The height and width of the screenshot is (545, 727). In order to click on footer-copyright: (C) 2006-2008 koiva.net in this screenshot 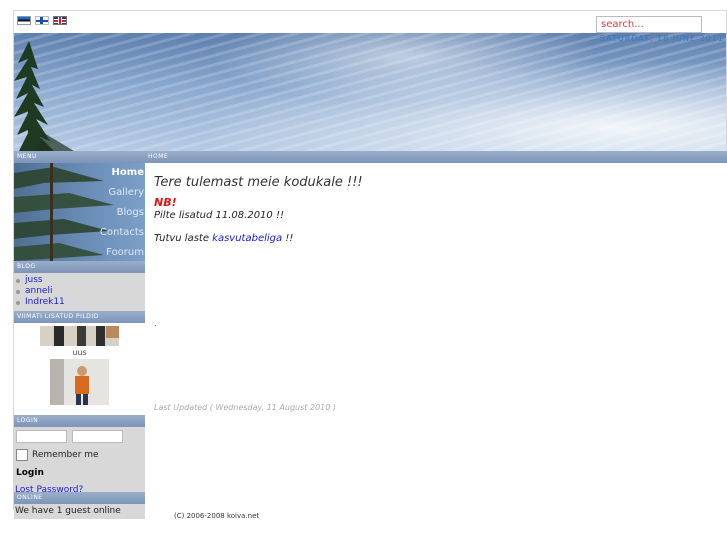, I will do `click(217, 516)`.